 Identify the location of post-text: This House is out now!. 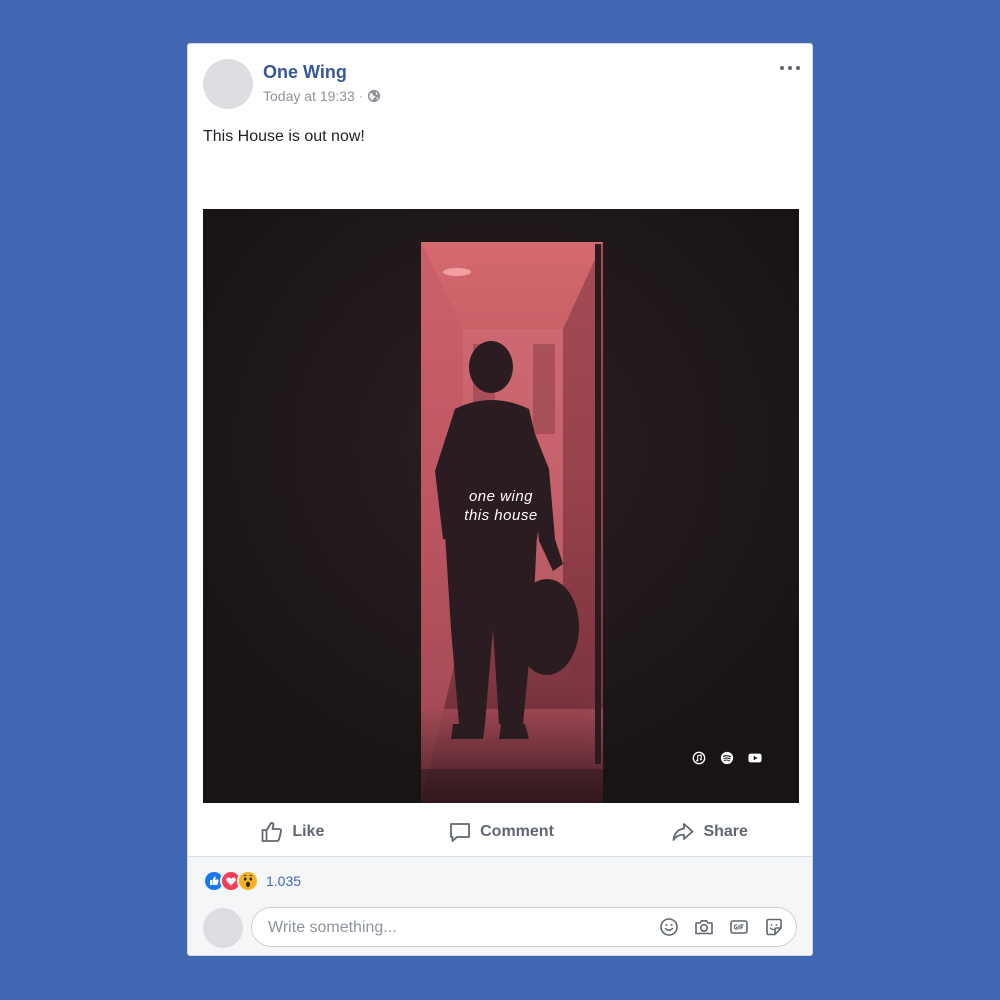
(284, 136).